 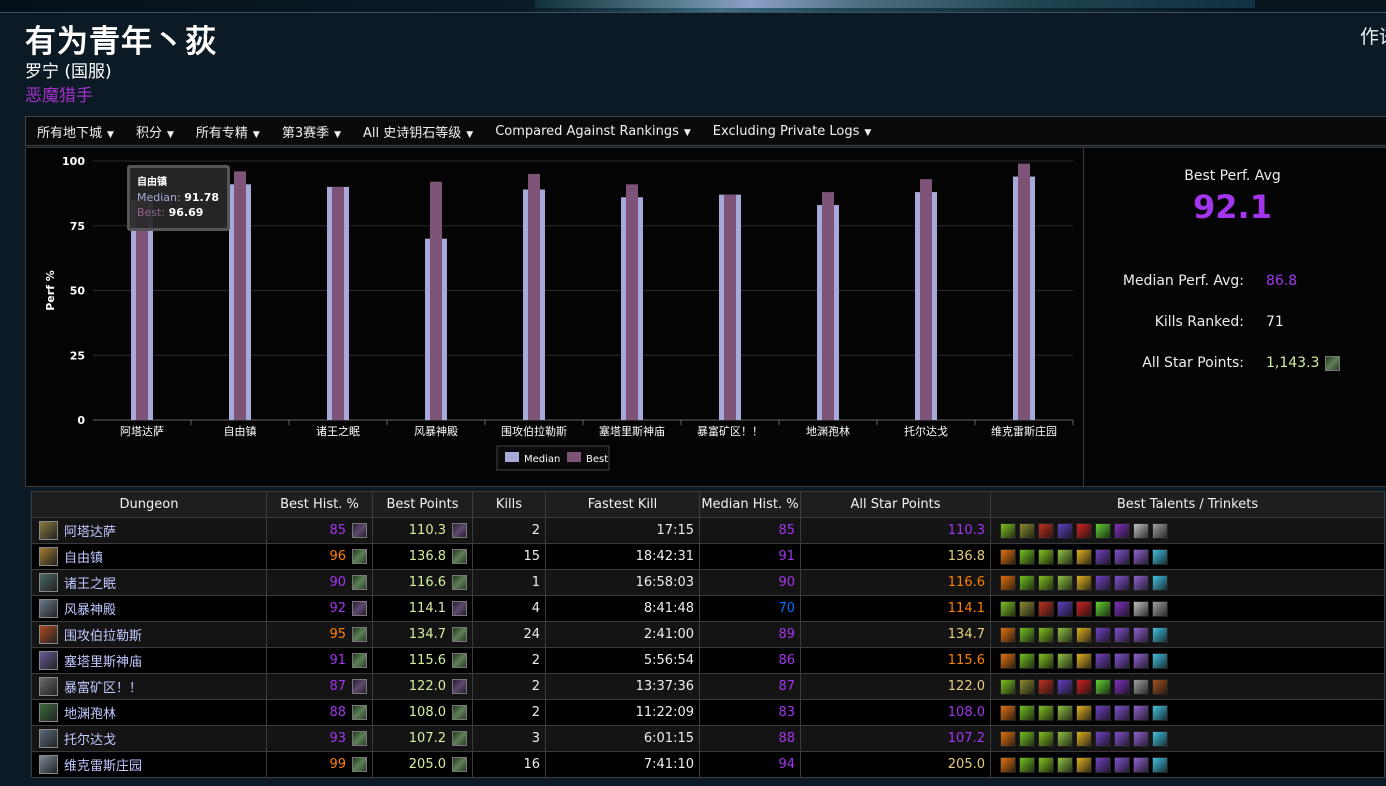 I want to click on dungeon-name: 围攻伯拉勒斯, so click(x=103, y=634).